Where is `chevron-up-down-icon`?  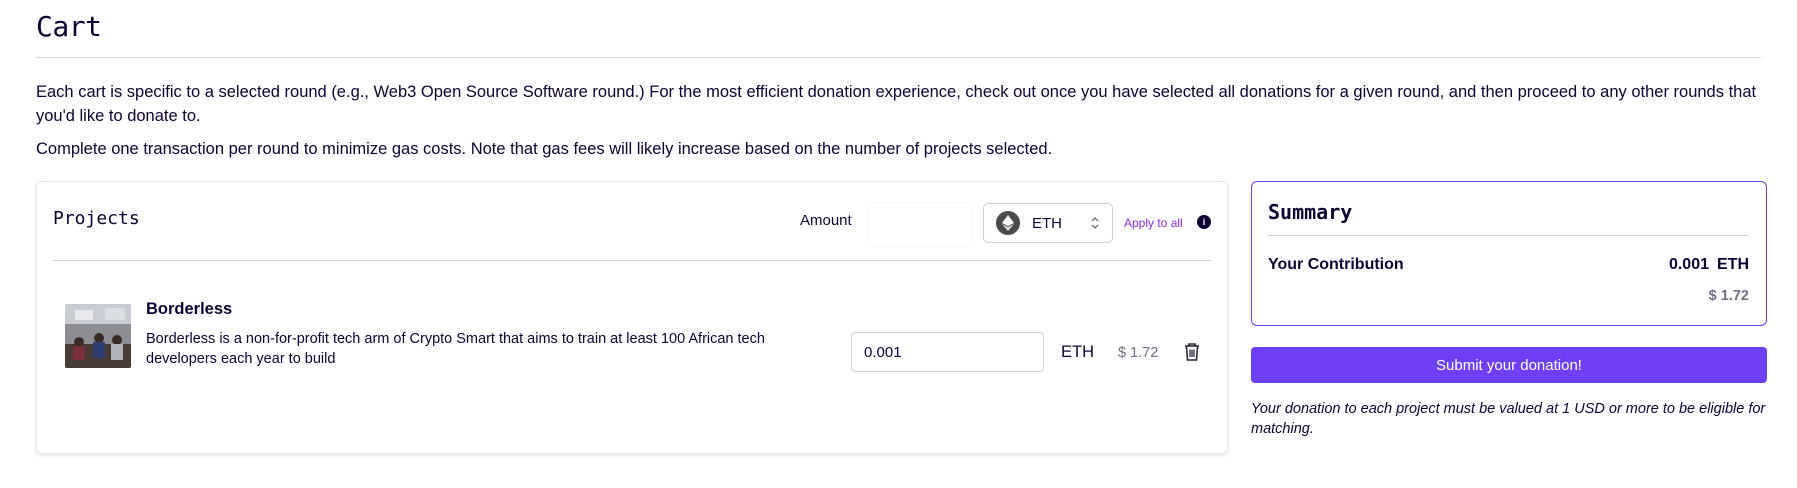
chevron-up-down-icon is located at coordinates (1095, 225).